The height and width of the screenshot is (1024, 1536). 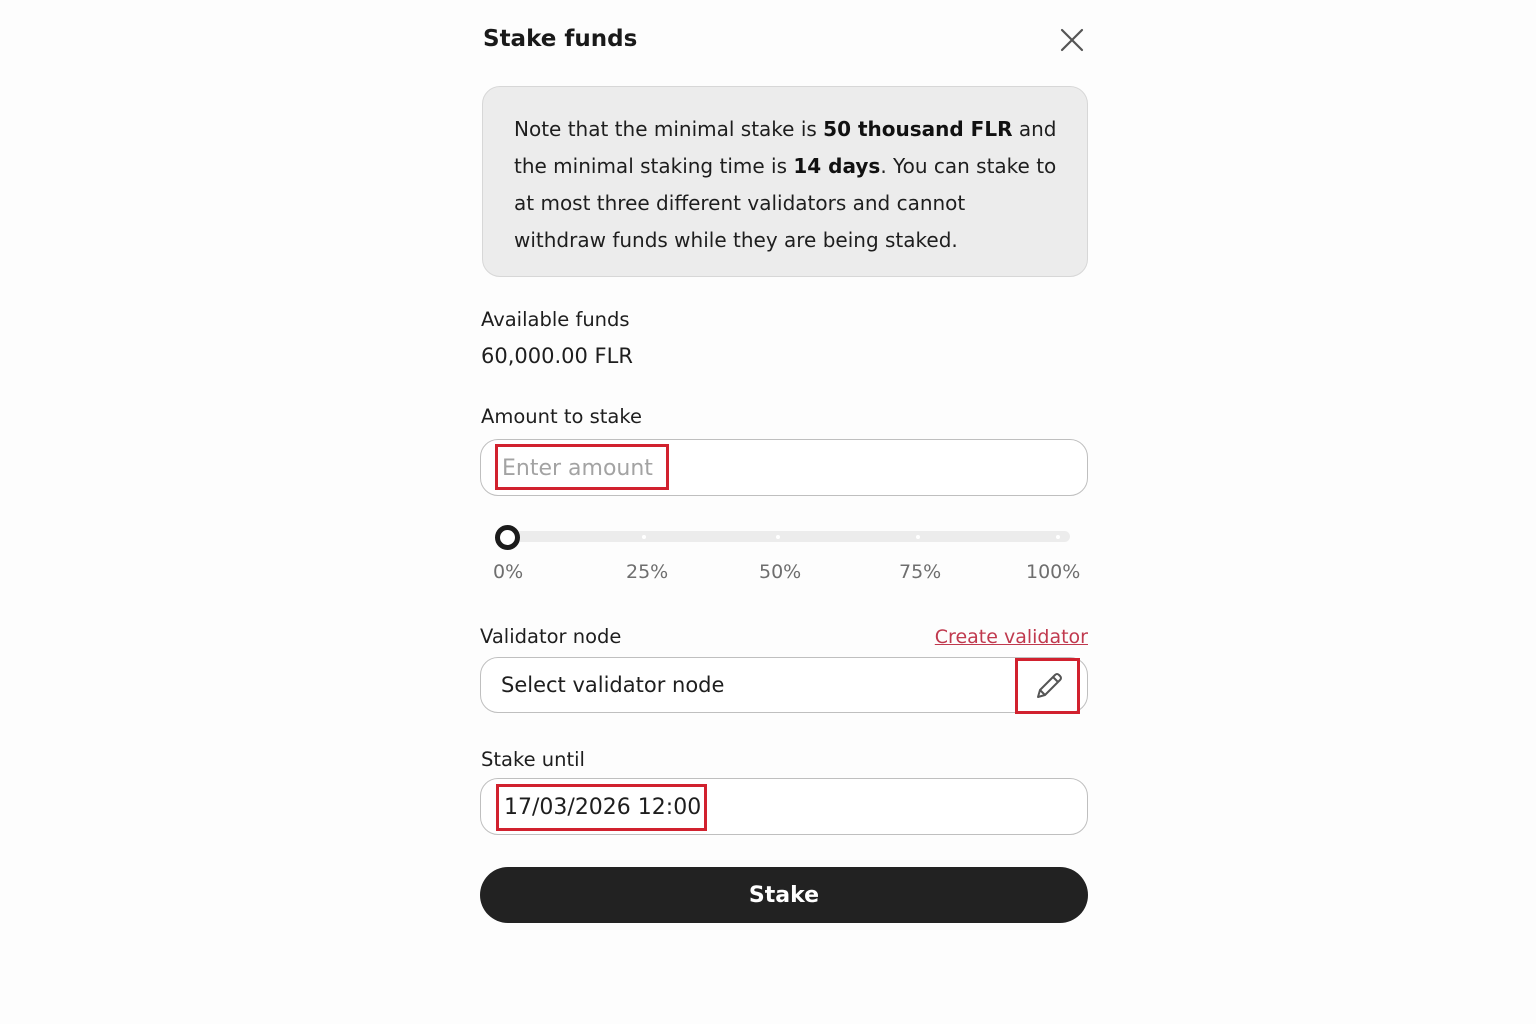 What do you see at coordinates (647, 572) in the screenshot?
I see `slider-tick-25: 25%` at bounding box center [647, 572].